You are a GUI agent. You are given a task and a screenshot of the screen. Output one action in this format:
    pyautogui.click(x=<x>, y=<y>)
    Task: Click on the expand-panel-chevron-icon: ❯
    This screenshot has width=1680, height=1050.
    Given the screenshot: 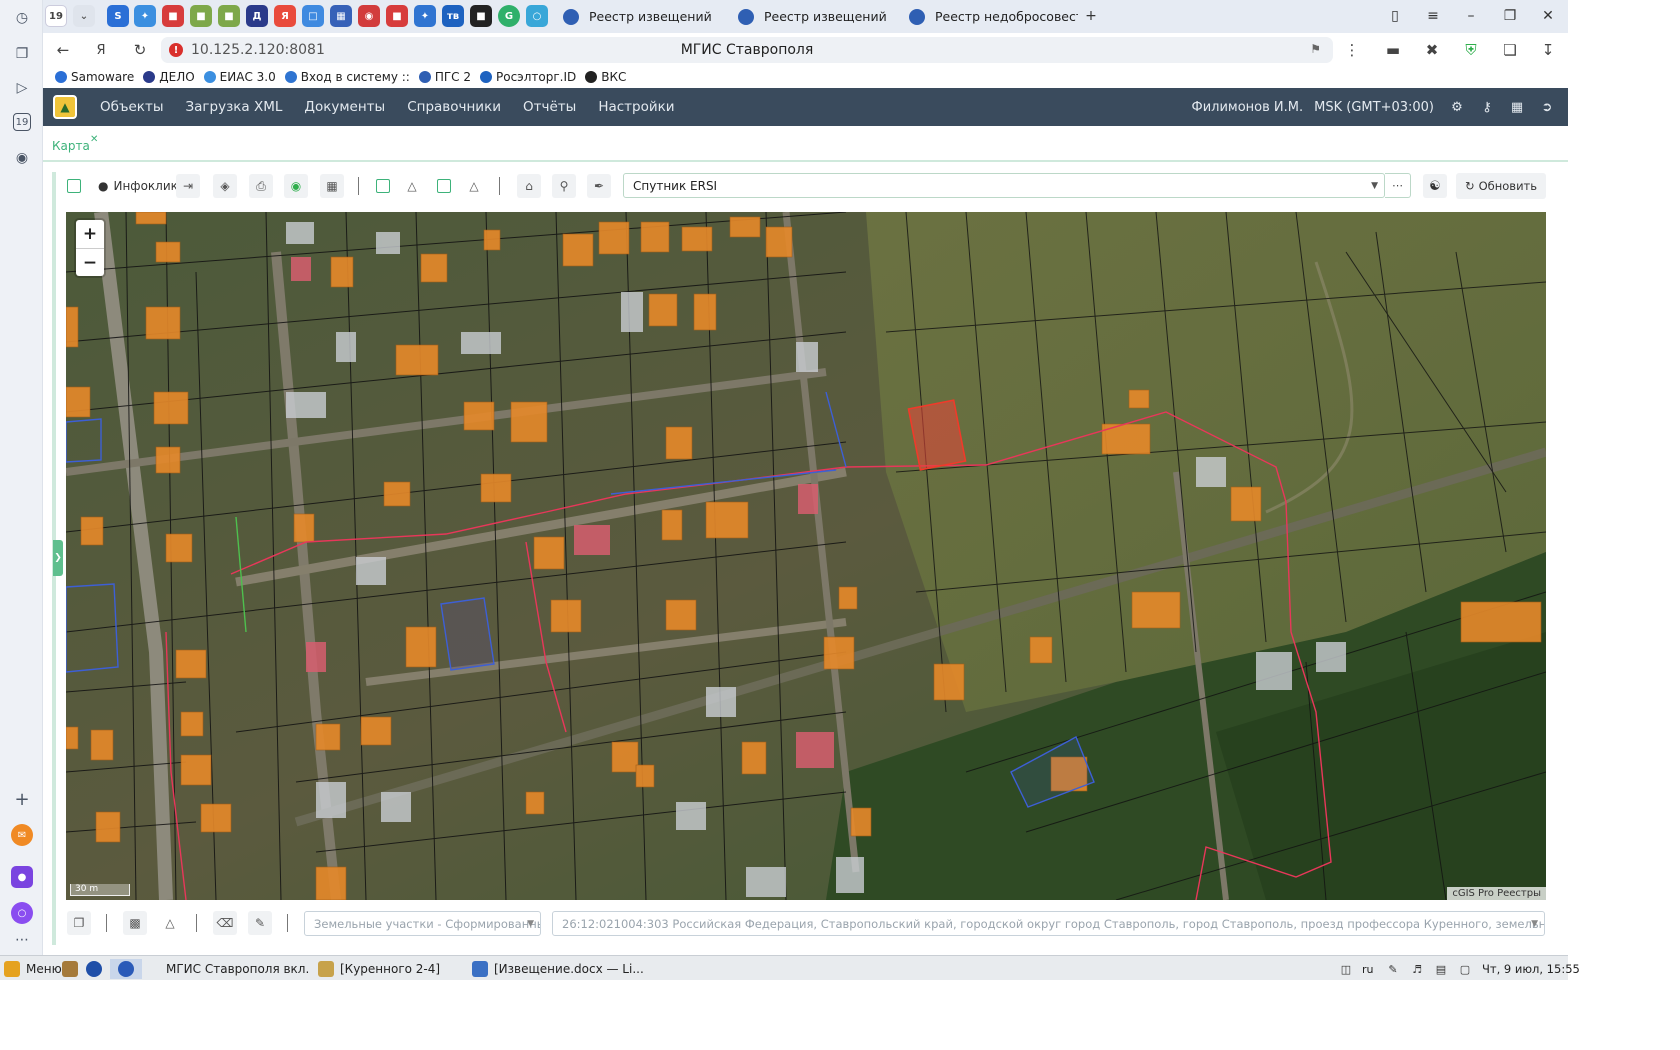 What is the action you would take?
    pyautogui.click(x=58, y=558)
    